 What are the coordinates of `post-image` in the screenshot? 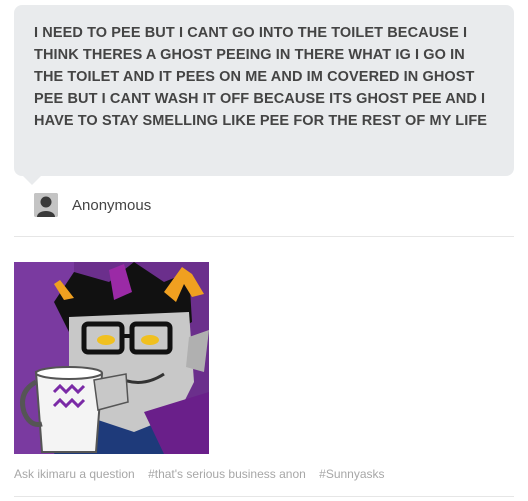 It's located at (111, 358).